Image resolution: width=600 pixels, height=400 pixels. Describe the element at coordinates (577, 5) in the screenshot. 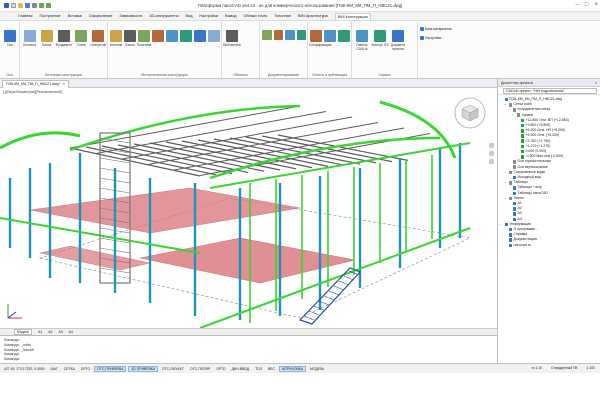

I see `minimize-icon: –` at that location.